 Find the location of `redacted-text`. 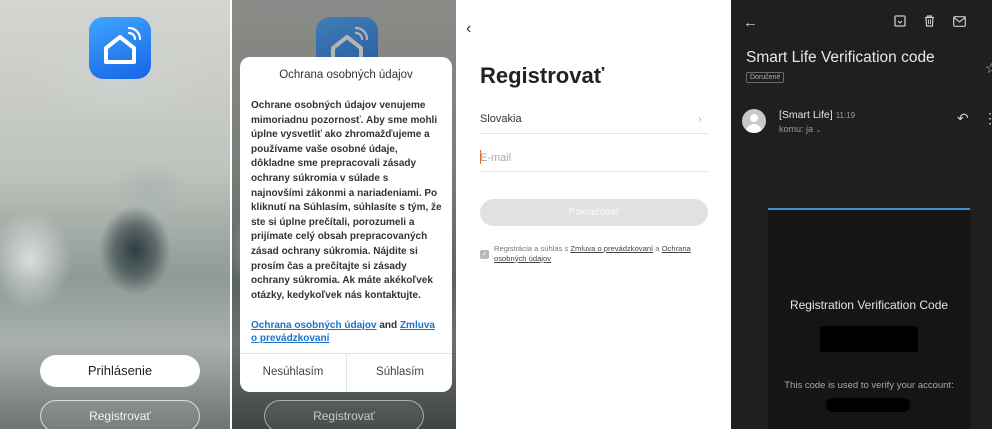

redacted-text is located at coordinates (868, 405).